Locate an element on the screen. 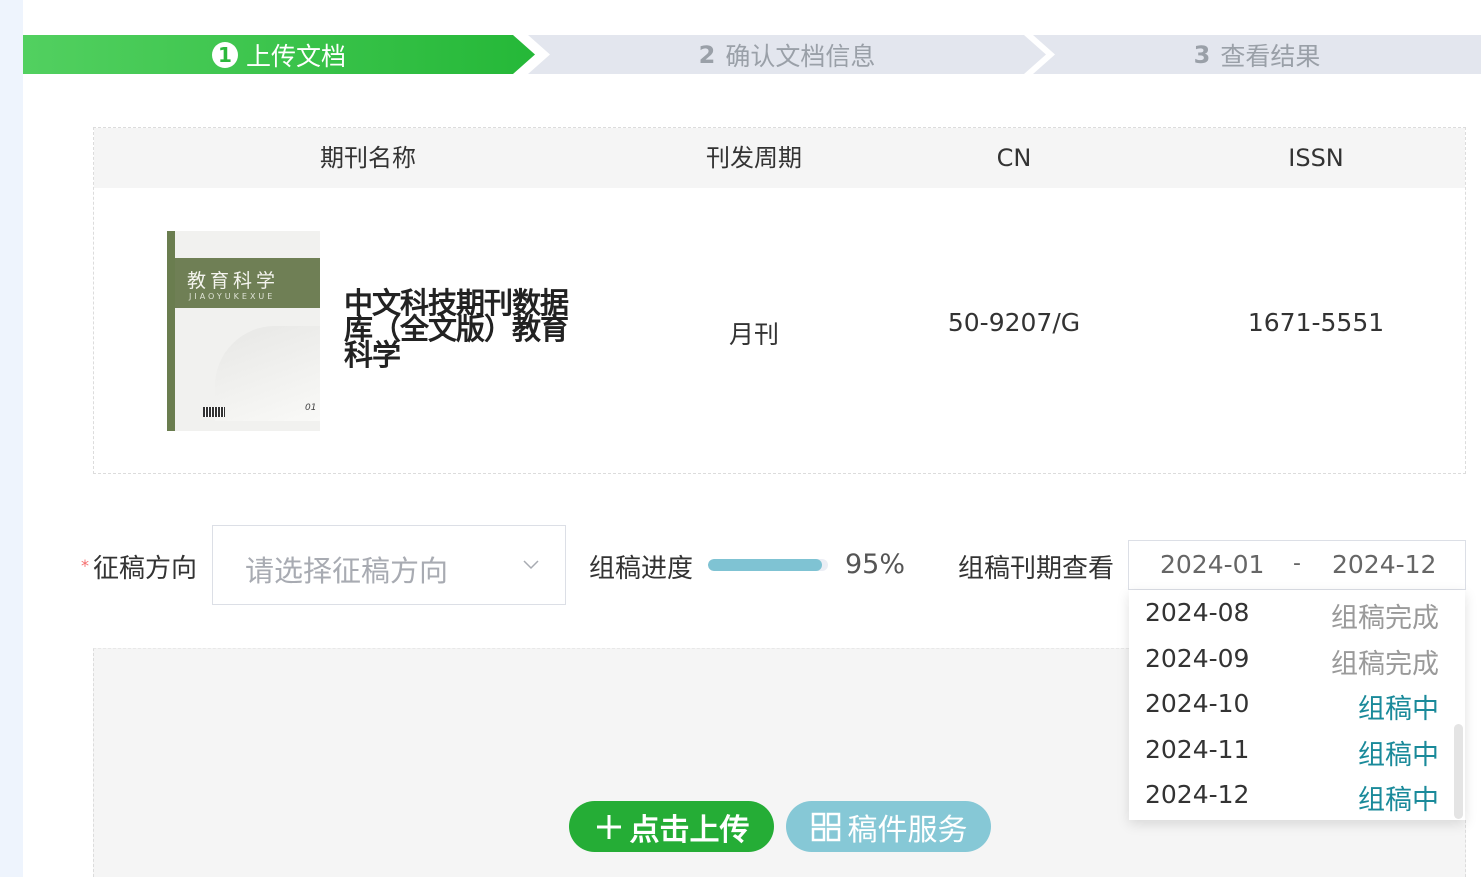  cover-subtitle: JIAOYUKEXUE is located at coordinates (232, 296).